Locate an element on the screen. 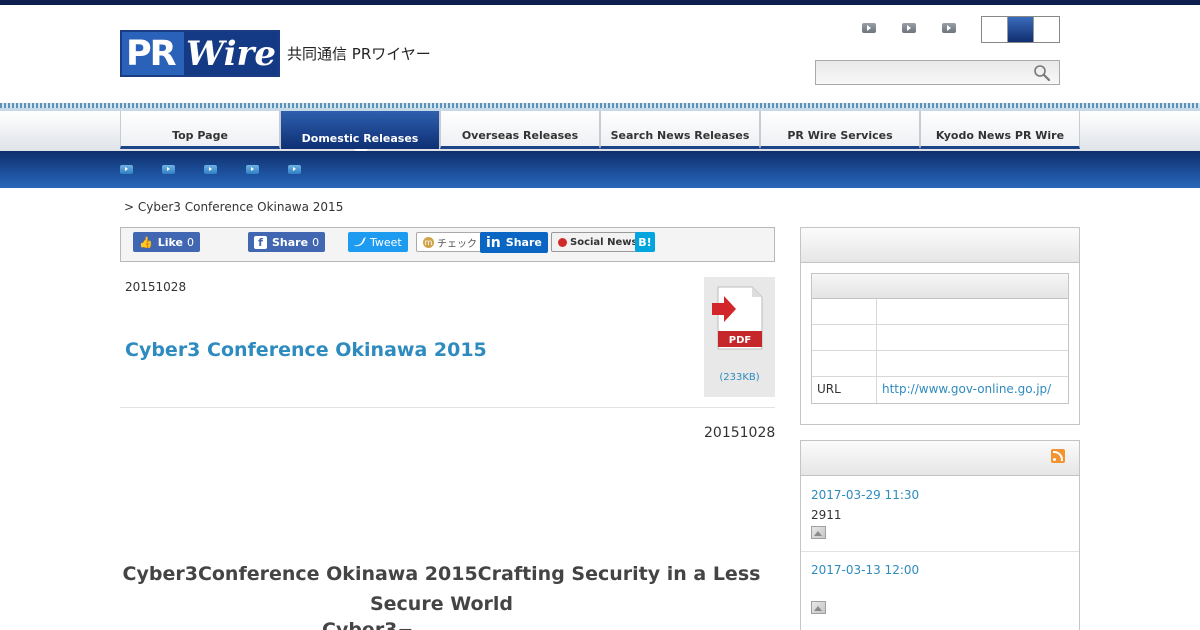 This screenshot has height=630, width=1200. facebook-share-button: f Share 0 is located at coordinates (287, 242).